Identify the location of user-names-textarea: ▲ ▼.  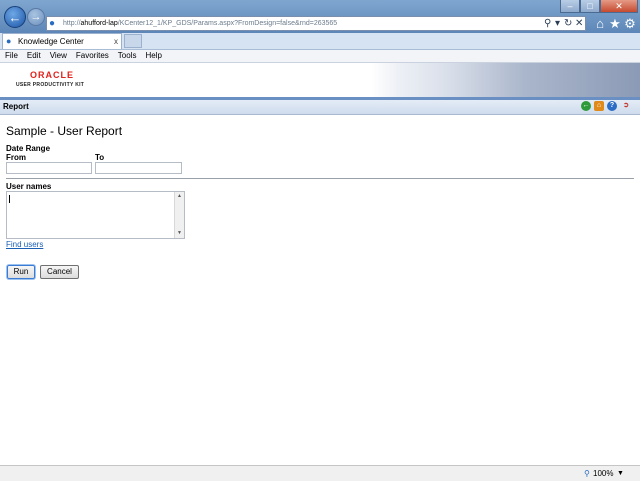
(95, 215).